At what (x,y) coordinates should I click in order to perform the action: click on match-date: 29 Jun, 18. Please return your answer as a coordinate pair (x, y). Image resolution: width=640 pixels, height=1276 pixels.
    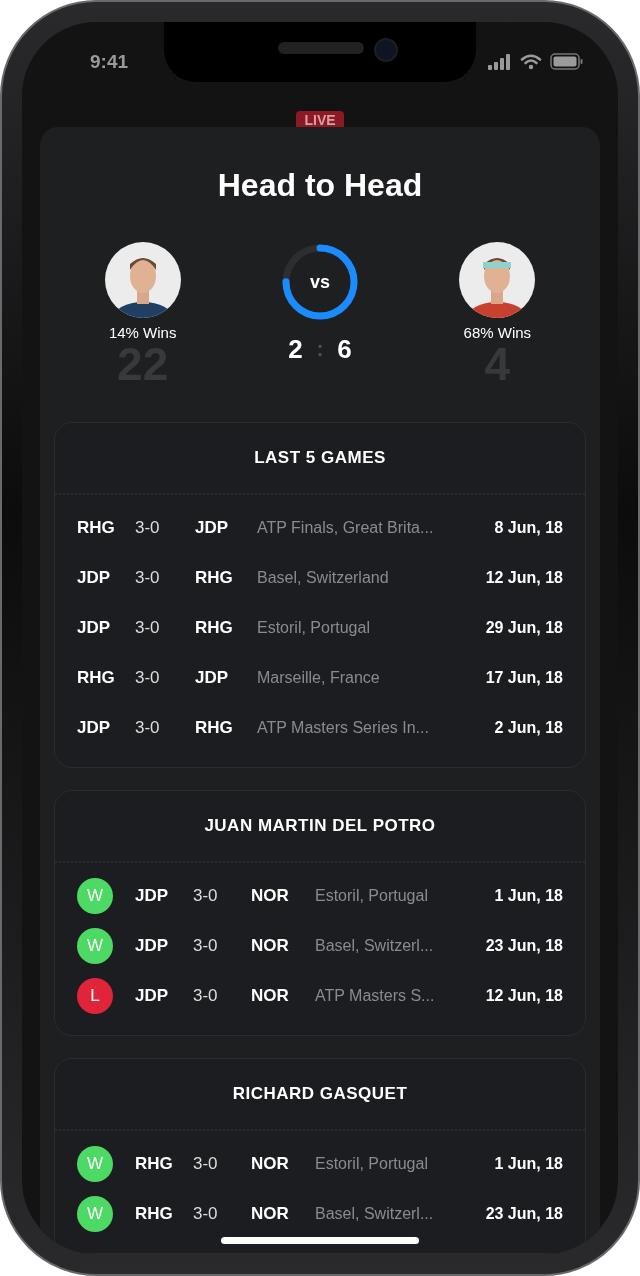
    Looking at the image, I should click on (524, 628).